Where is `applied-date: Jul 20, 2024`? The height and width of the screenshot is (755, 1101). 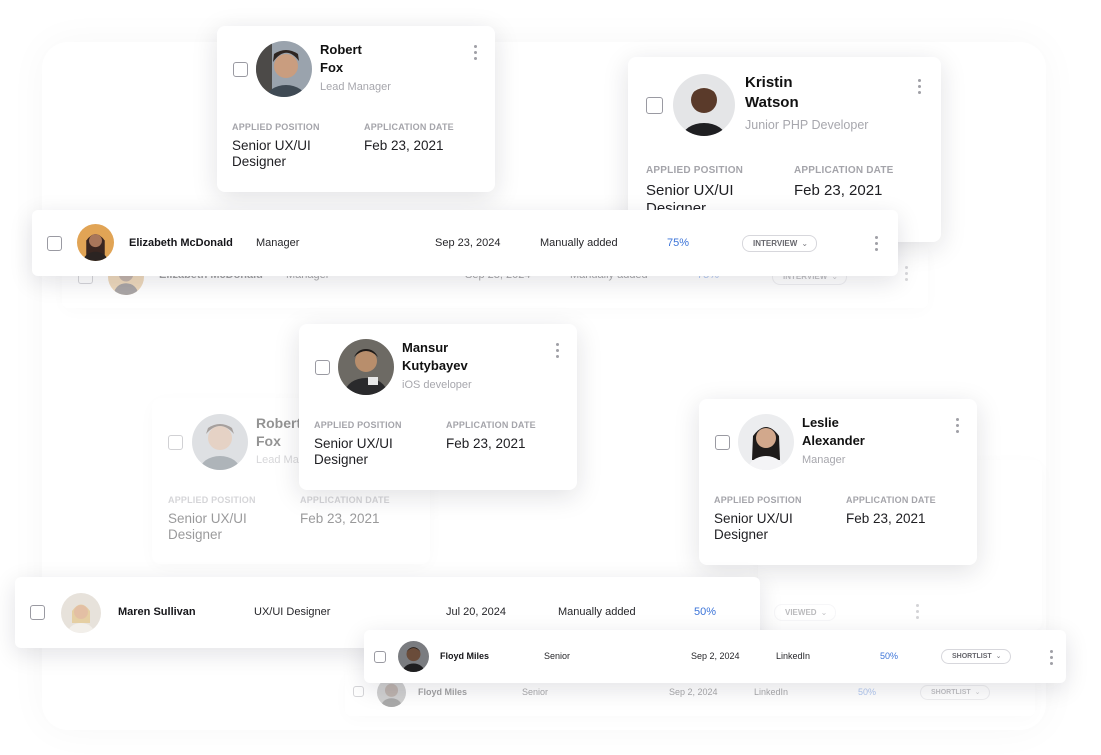 applied-date: Jul 20, 2024 is located at coordinates (476, 612).